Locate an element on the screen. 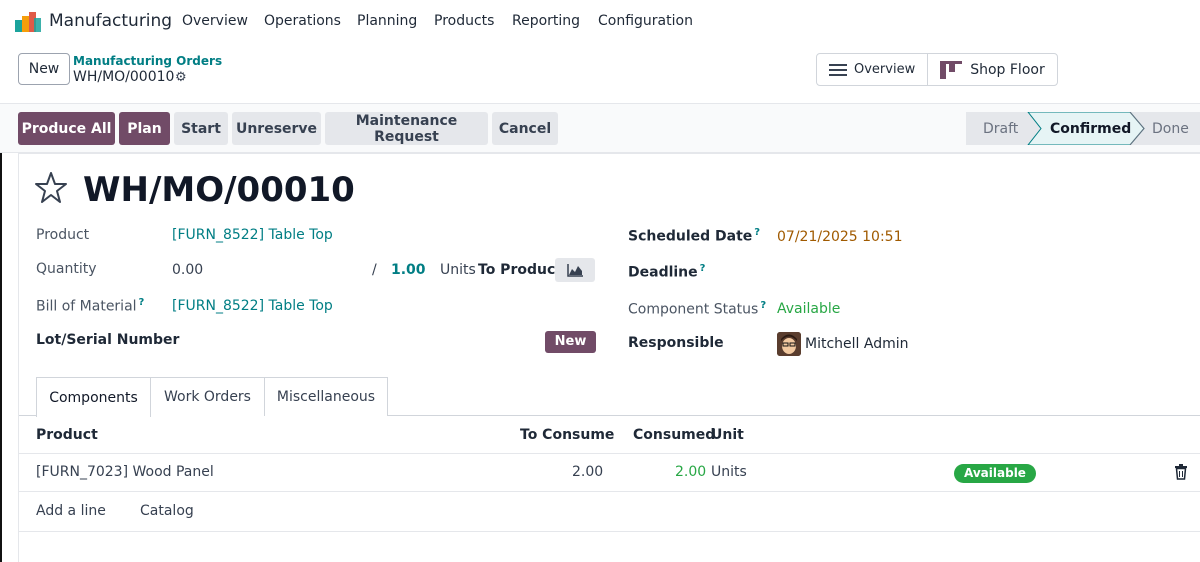  tab-work-orders-label: Work Orders is located at coordinates (207, 397).